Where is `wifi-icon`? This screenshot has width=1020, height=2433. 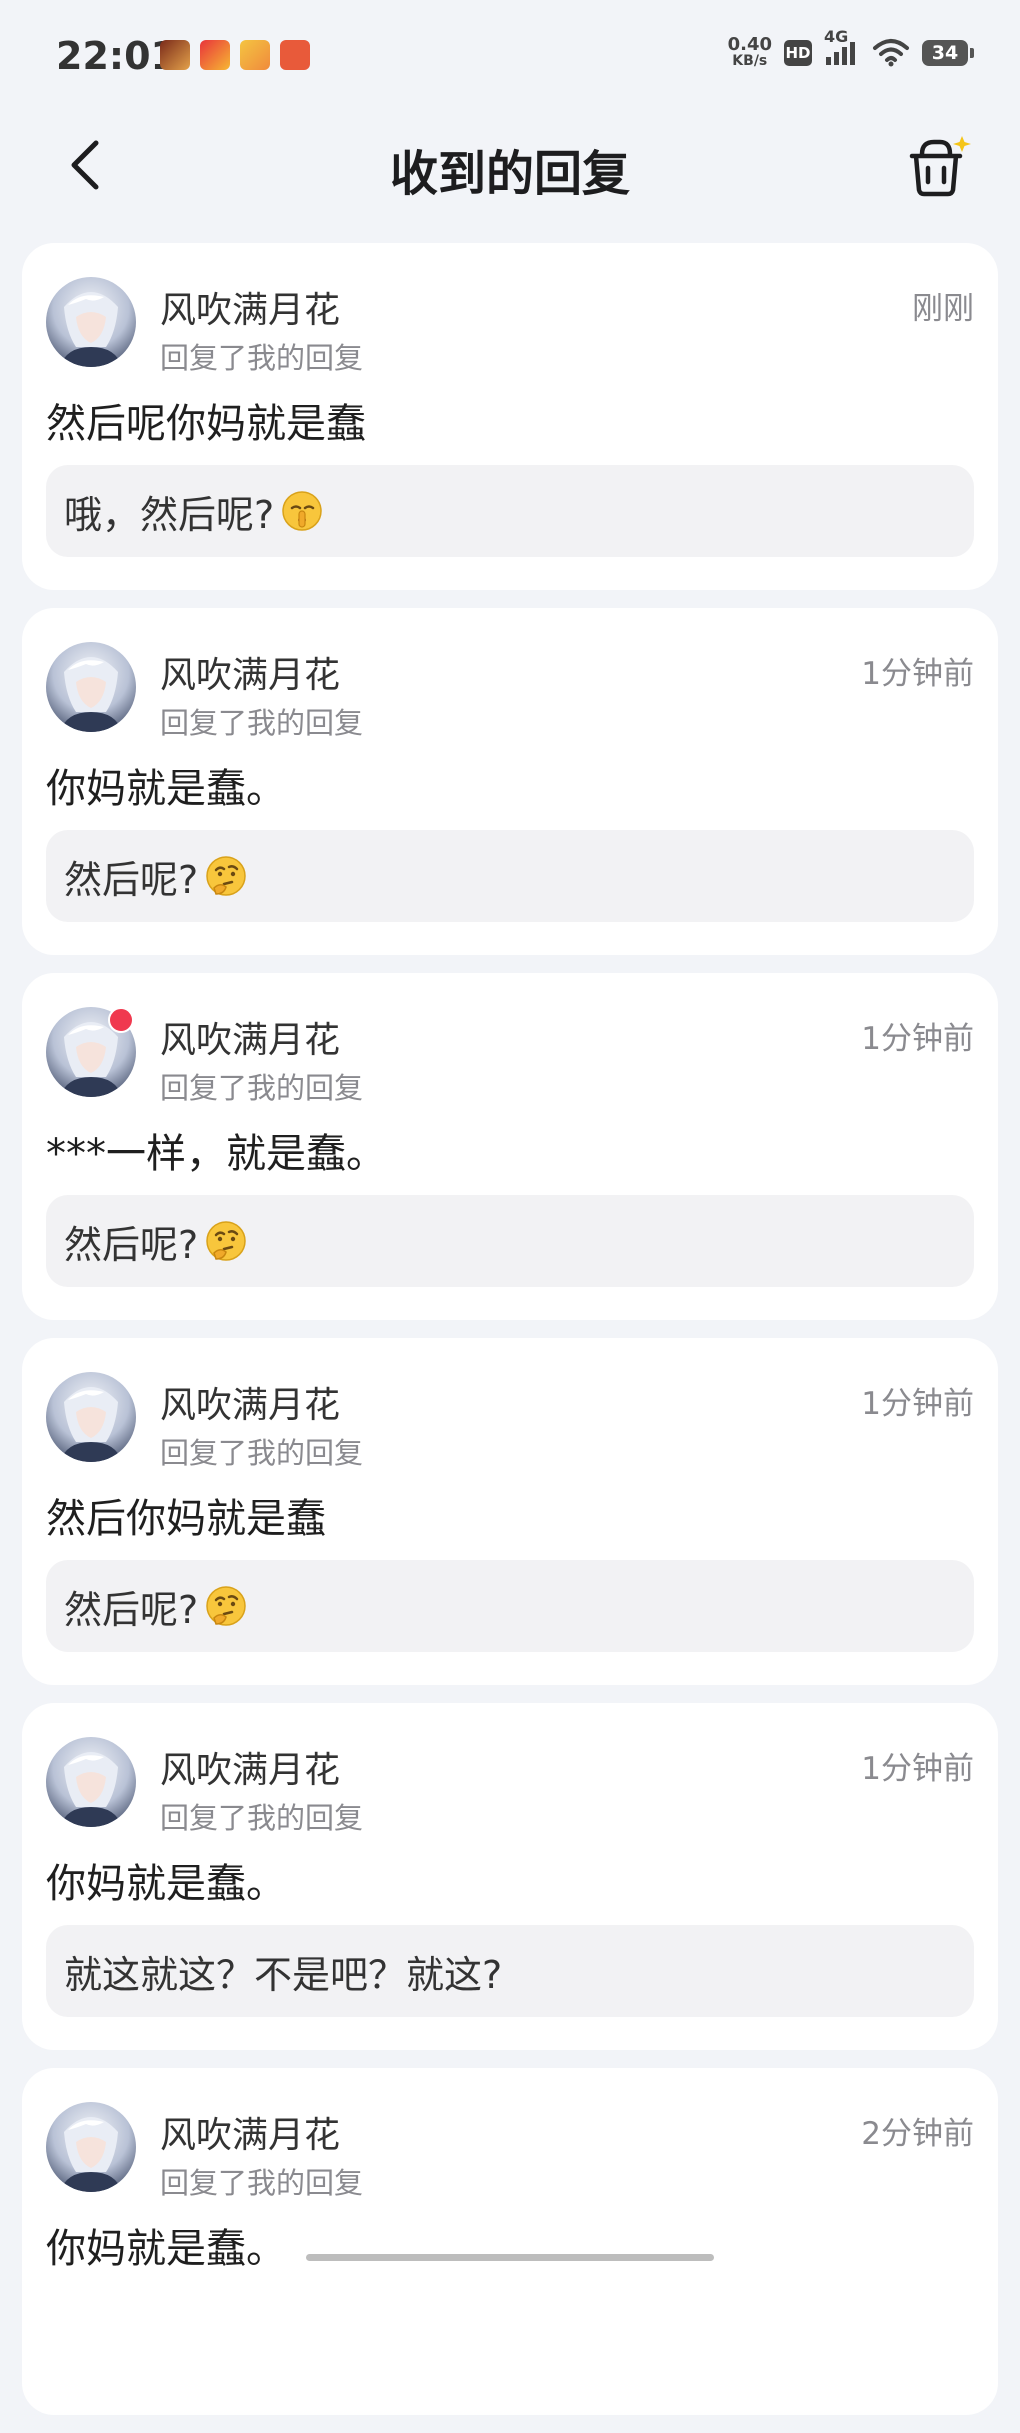 wifi-icon is located at coordinates (891, 53).